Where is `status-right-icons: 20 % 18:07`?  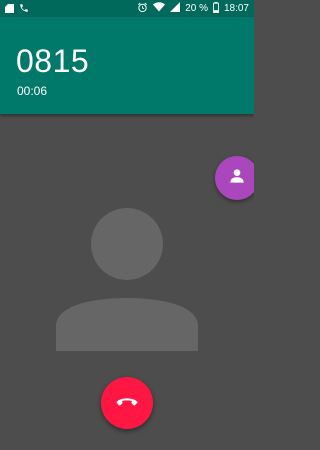
status-right-icons: 20 % 18:07 is located at coordinates (193, 8).